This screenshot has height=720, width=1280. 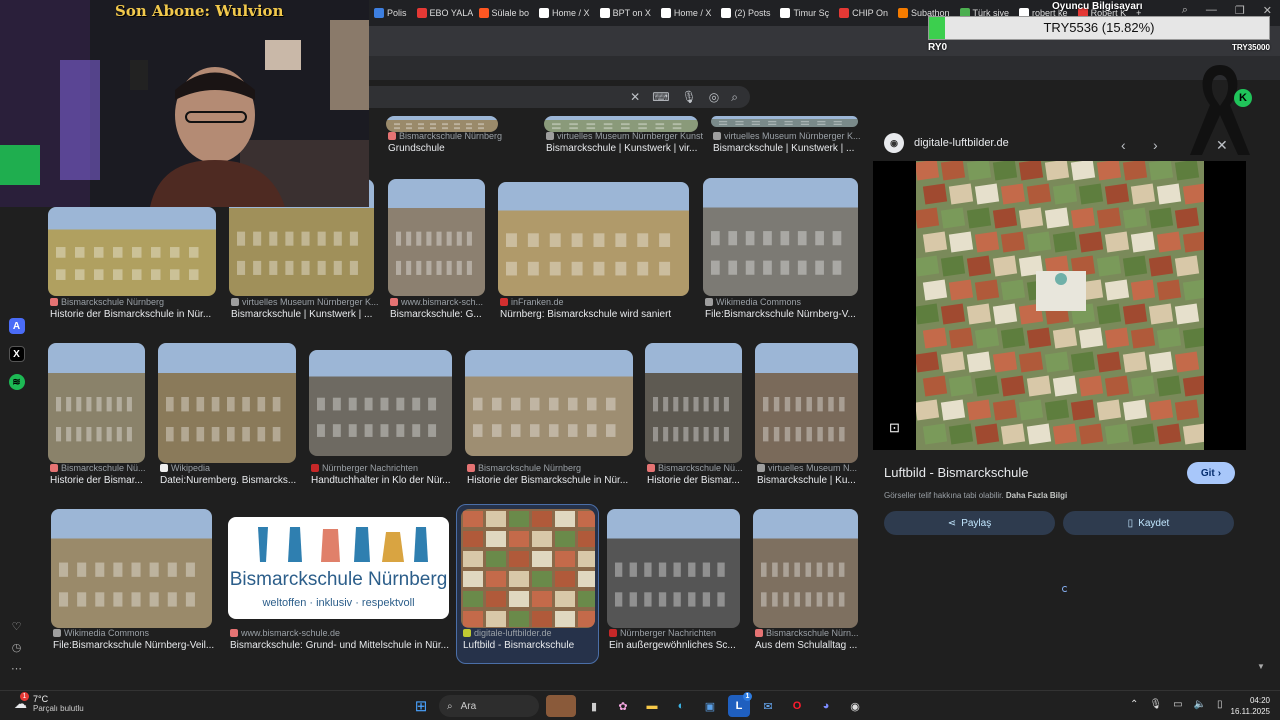 I want to click on x-icon: X, so click(x=16, y=354).